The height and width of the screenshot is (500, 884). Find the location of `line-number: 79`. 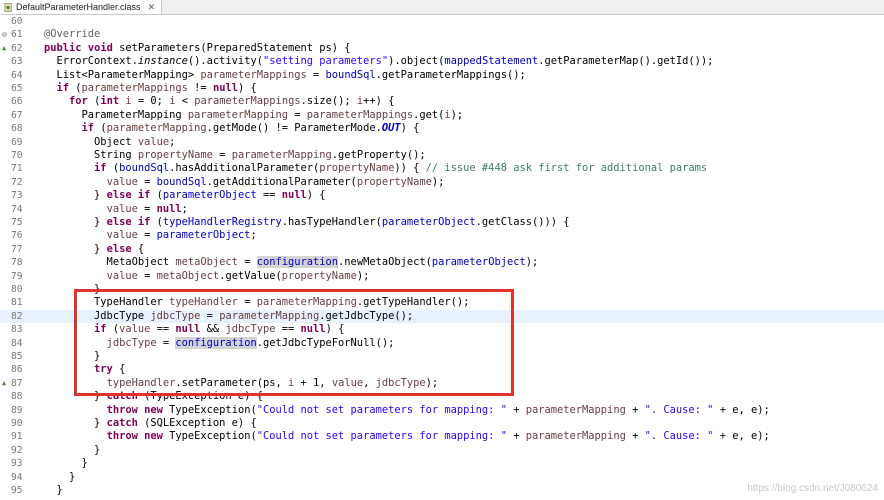

line-number: 79 is located at coordinates (17, 276).